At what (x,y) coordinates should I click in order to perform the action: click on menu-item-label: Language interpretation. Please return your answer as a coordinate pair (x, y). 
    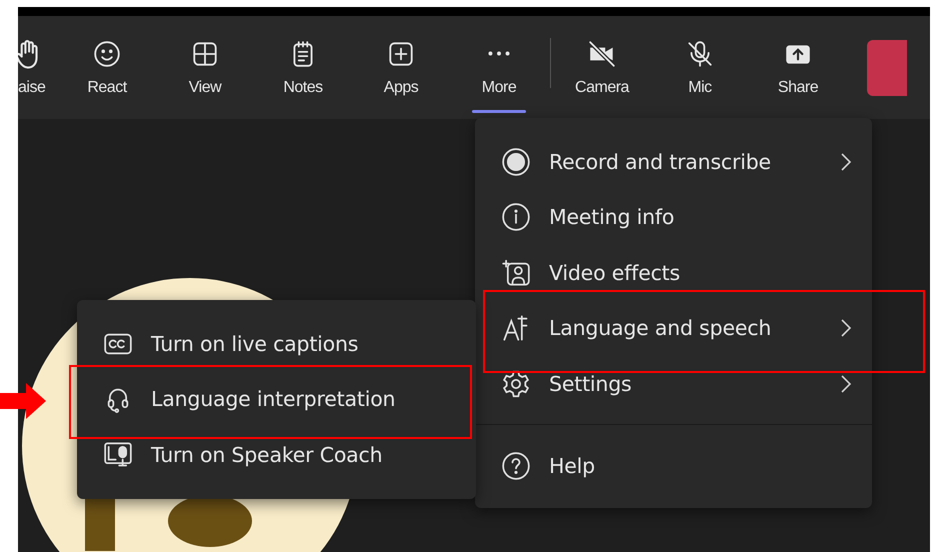
    Looking at the image, I should click on (273, 399).